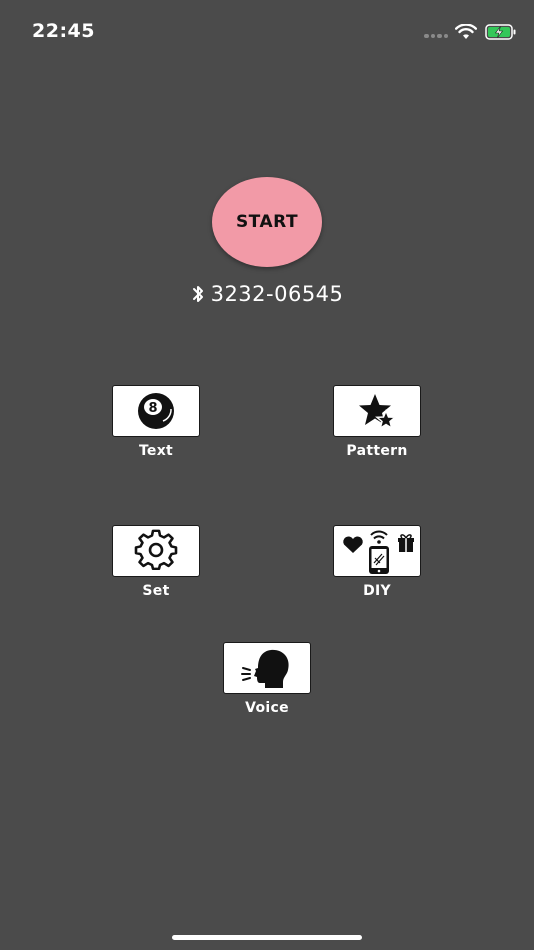  I want to click on device-connection: 3232-06545, so click(267, 294).